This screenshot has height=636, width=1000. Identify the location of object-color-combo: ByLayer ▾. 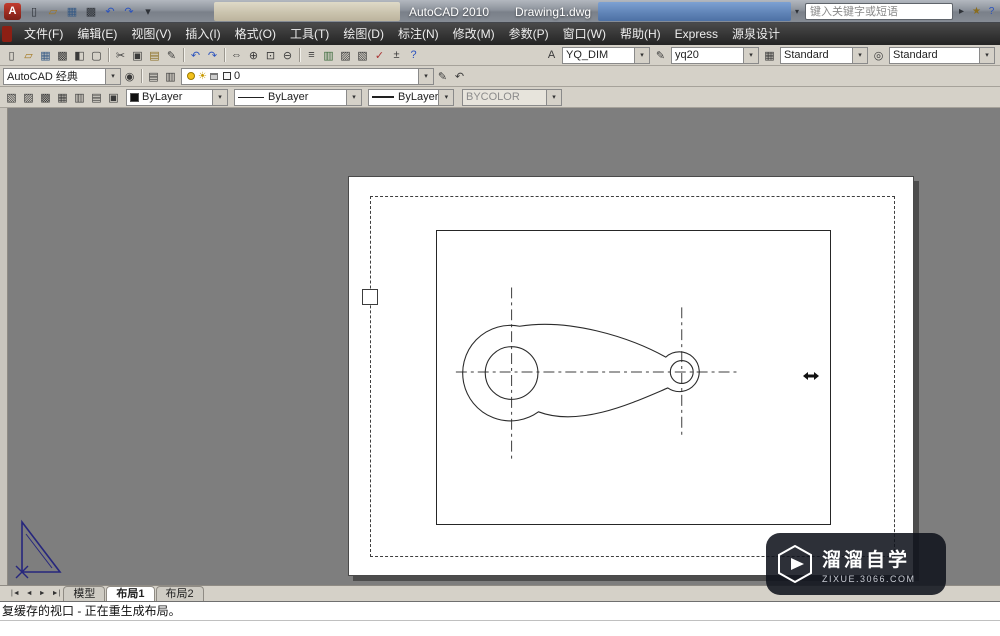
(177, 97).